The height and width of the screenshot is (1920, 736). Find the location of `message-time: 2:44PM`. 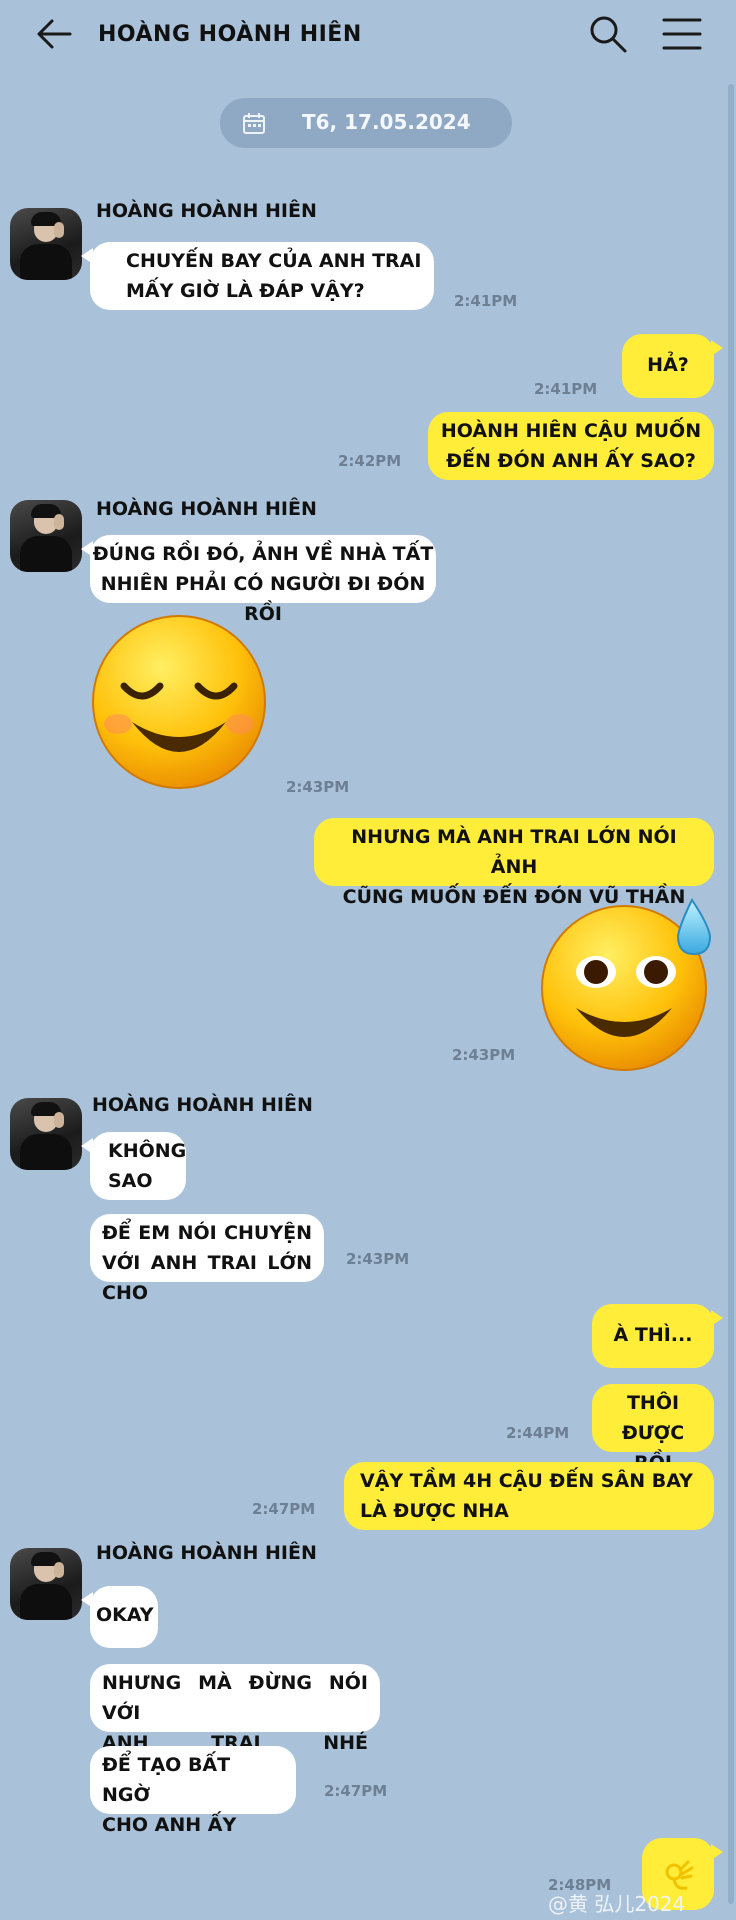

message-time: 2:44PM is located at coordinates (538, 1433).